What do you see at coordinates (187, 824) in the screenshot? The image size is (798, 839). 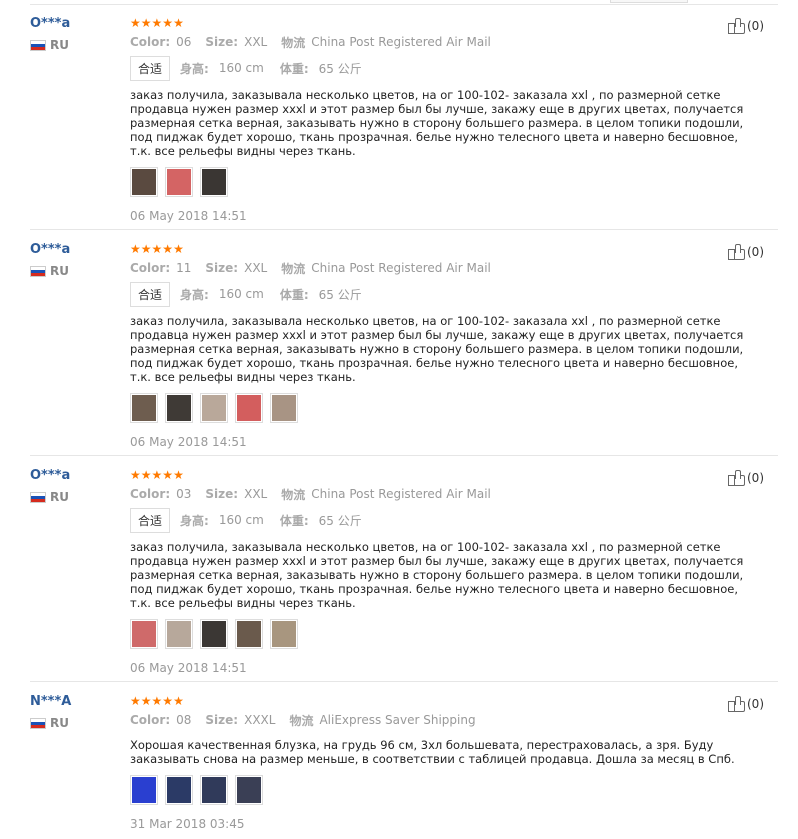 I see `review-date: 31 Mar 2018 03:45` at bounding box center [187, 824].